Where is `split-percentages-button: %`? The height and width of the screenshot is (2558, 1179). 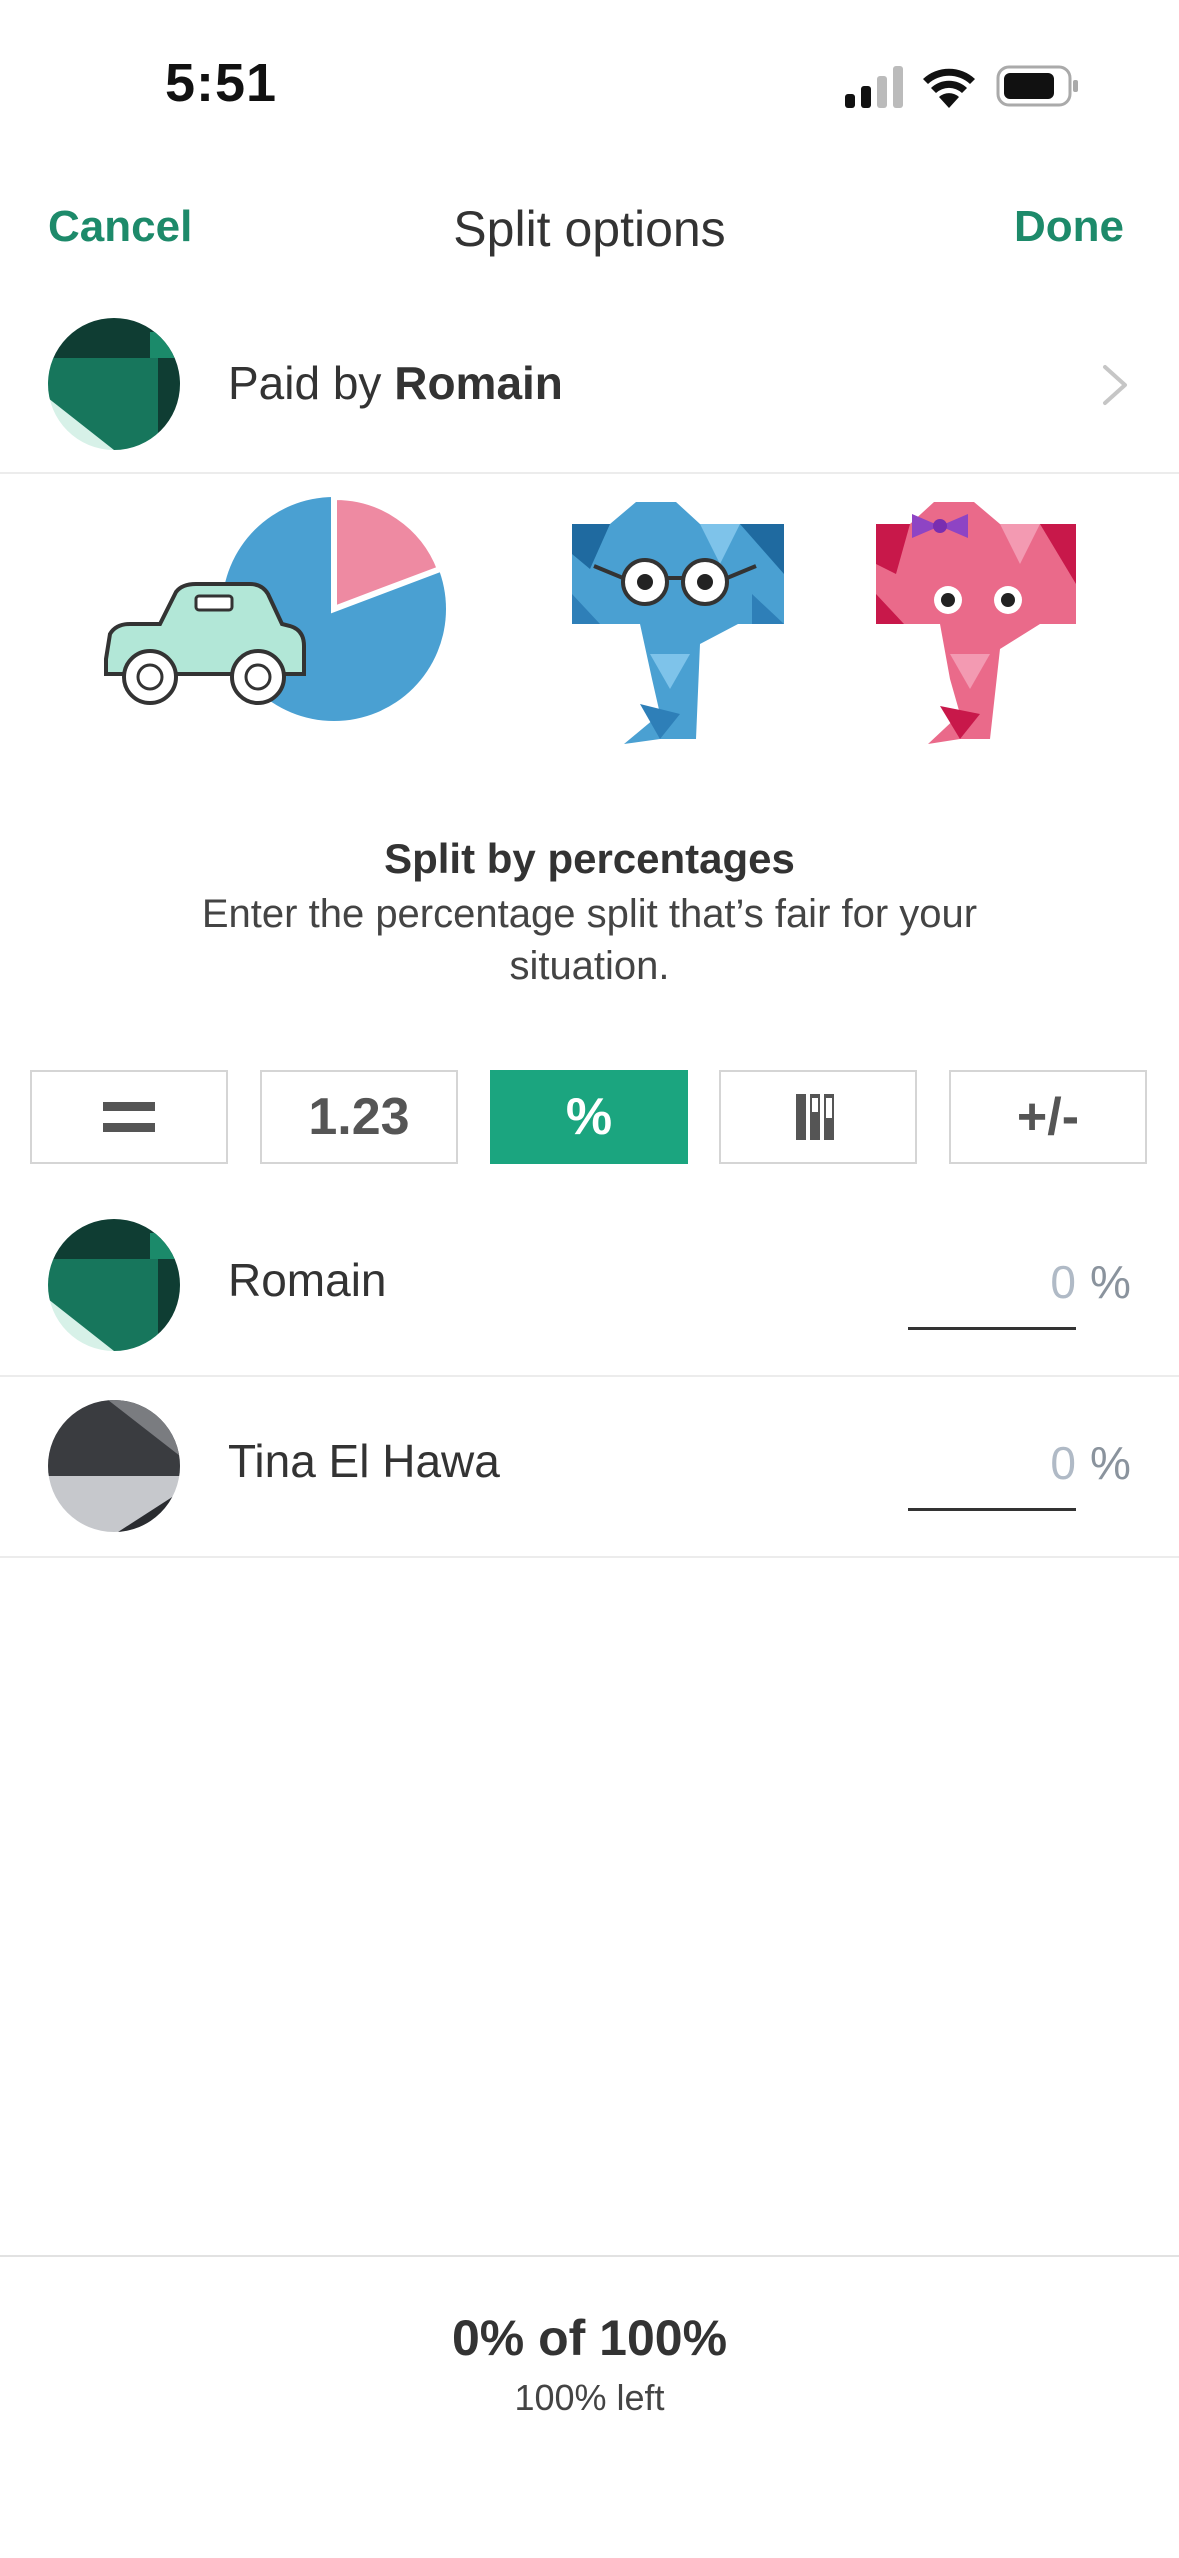 split-percentages-button: % is located at coordinates (589, 1117).